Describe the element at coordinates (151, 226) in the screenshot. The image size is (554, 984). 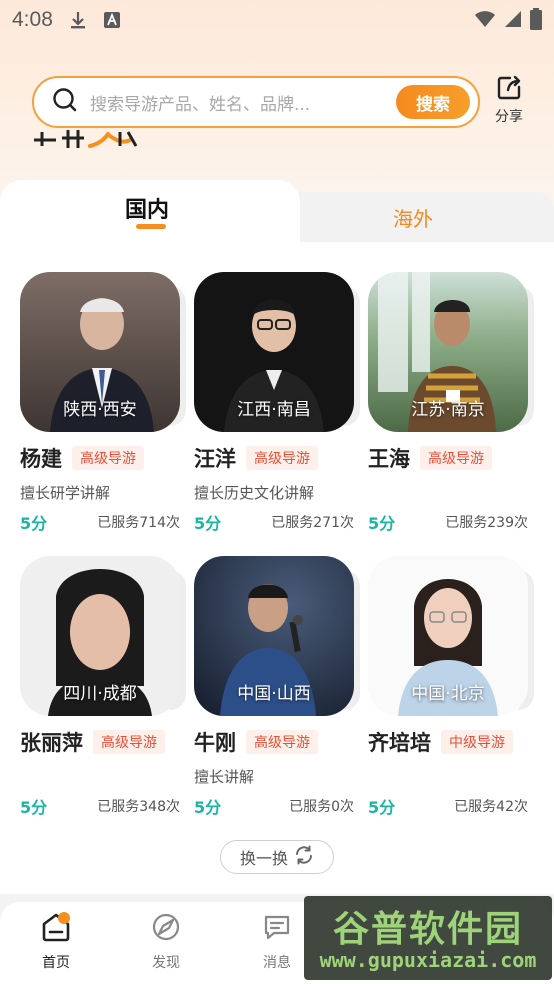
I see `tab-active-indicator` at that location.